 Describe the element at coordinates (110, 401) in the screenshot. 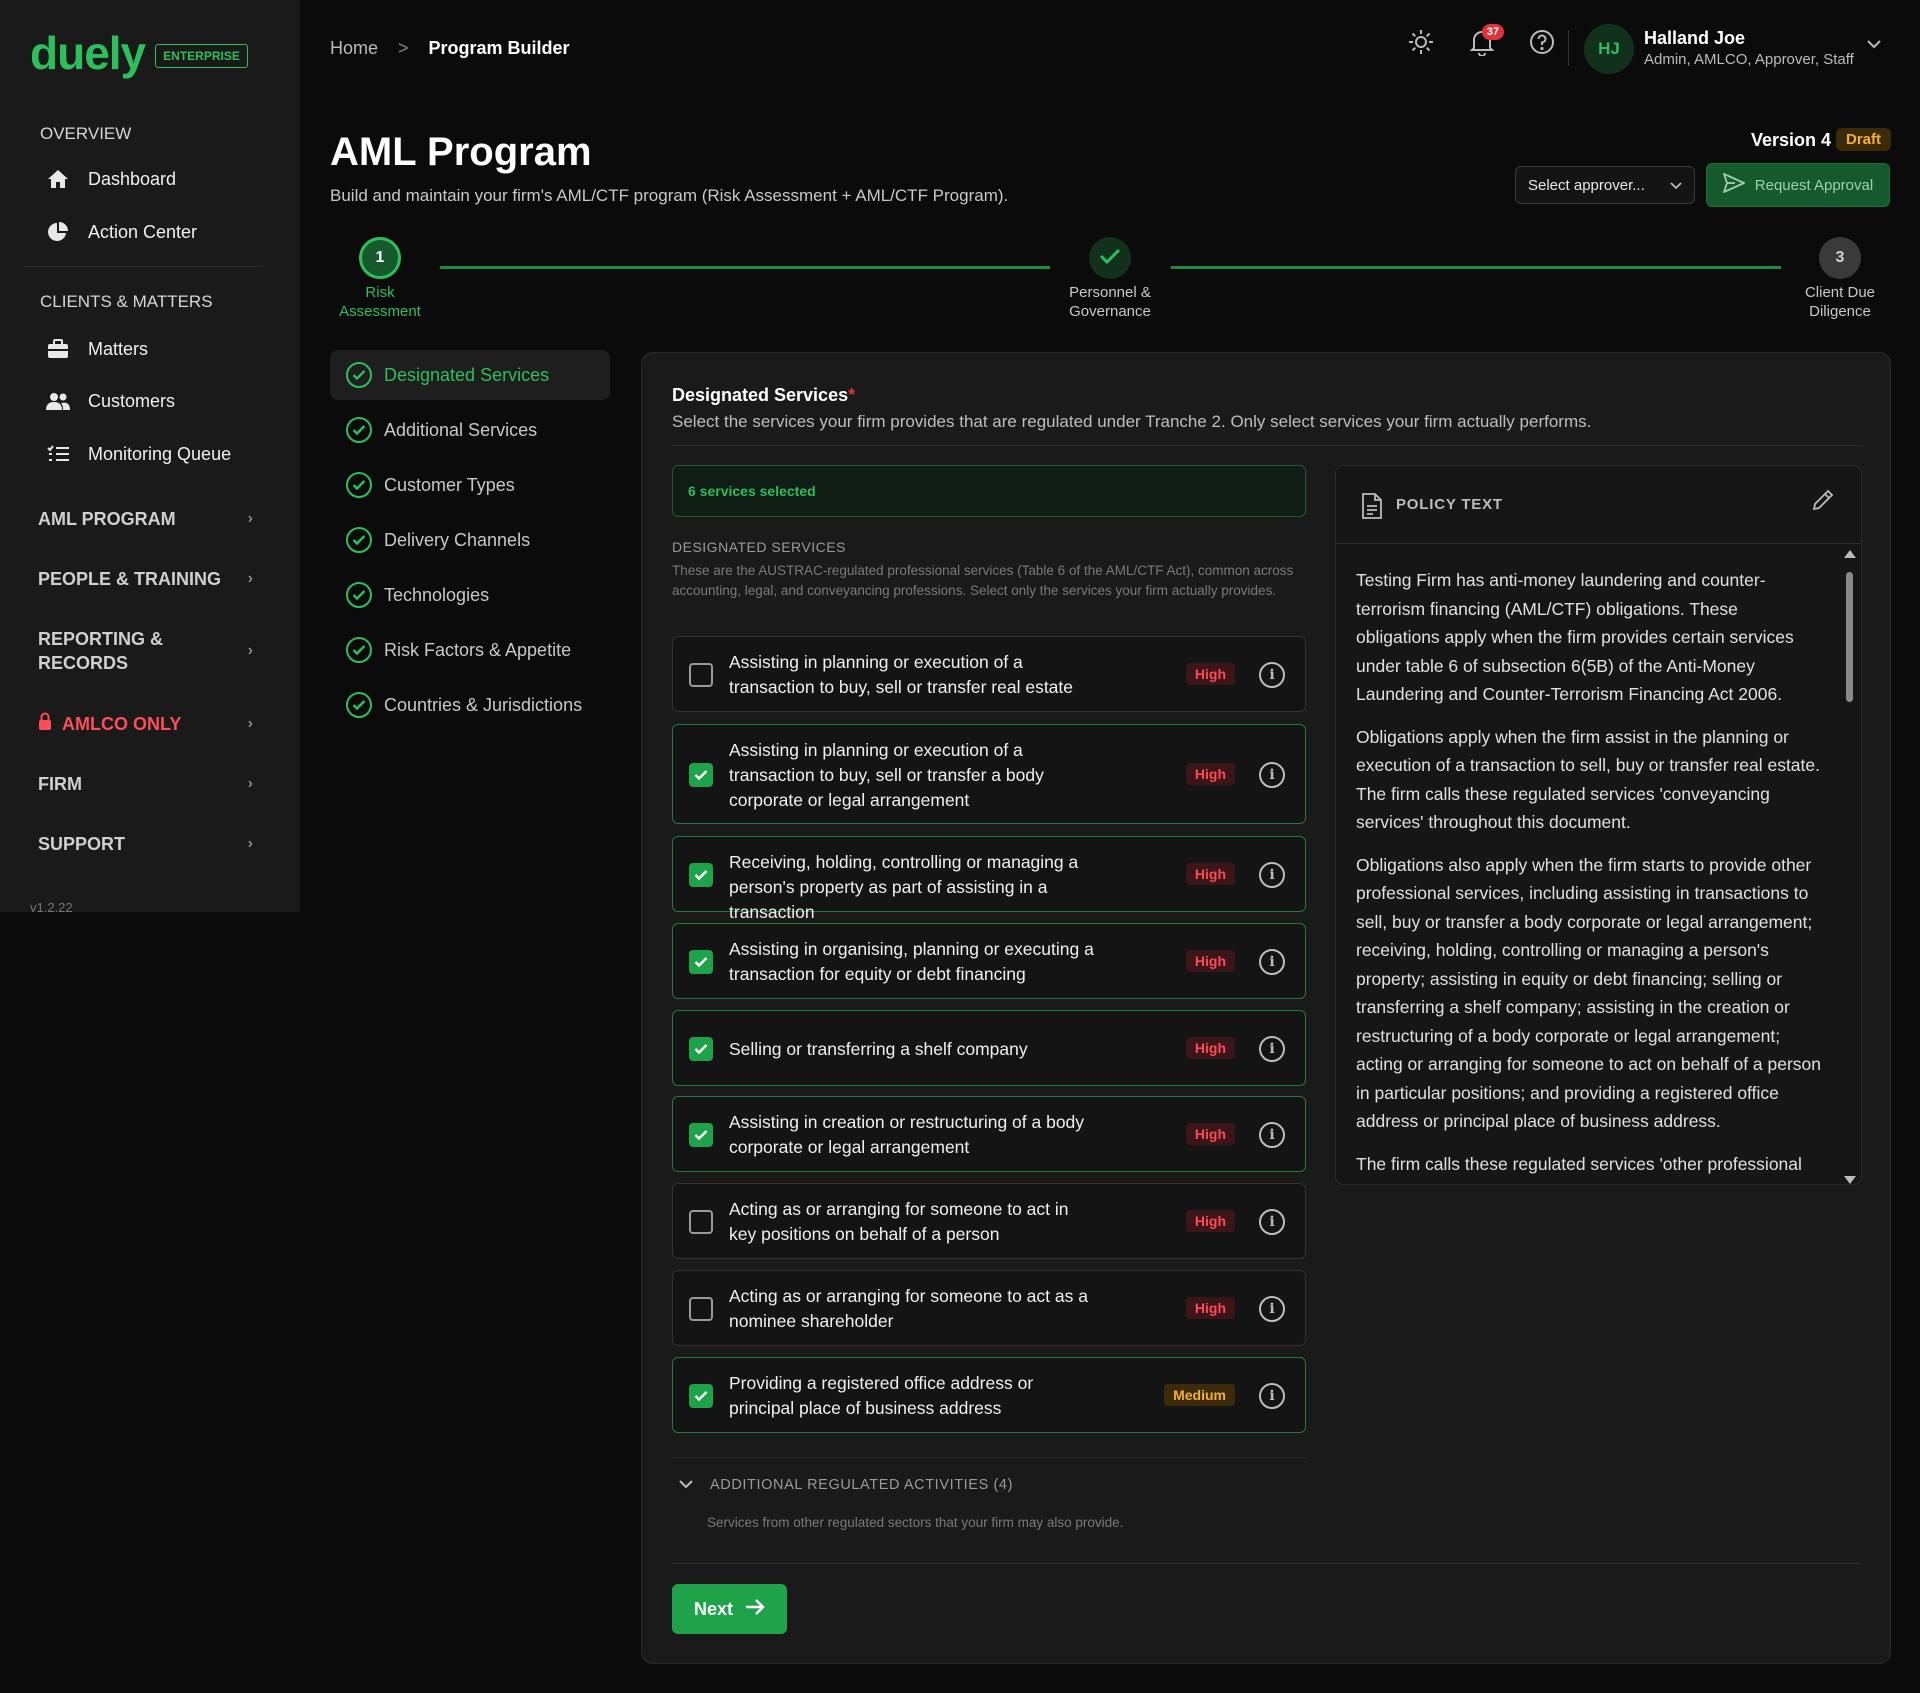

I see `nav-item-customers: Customers` at that location.